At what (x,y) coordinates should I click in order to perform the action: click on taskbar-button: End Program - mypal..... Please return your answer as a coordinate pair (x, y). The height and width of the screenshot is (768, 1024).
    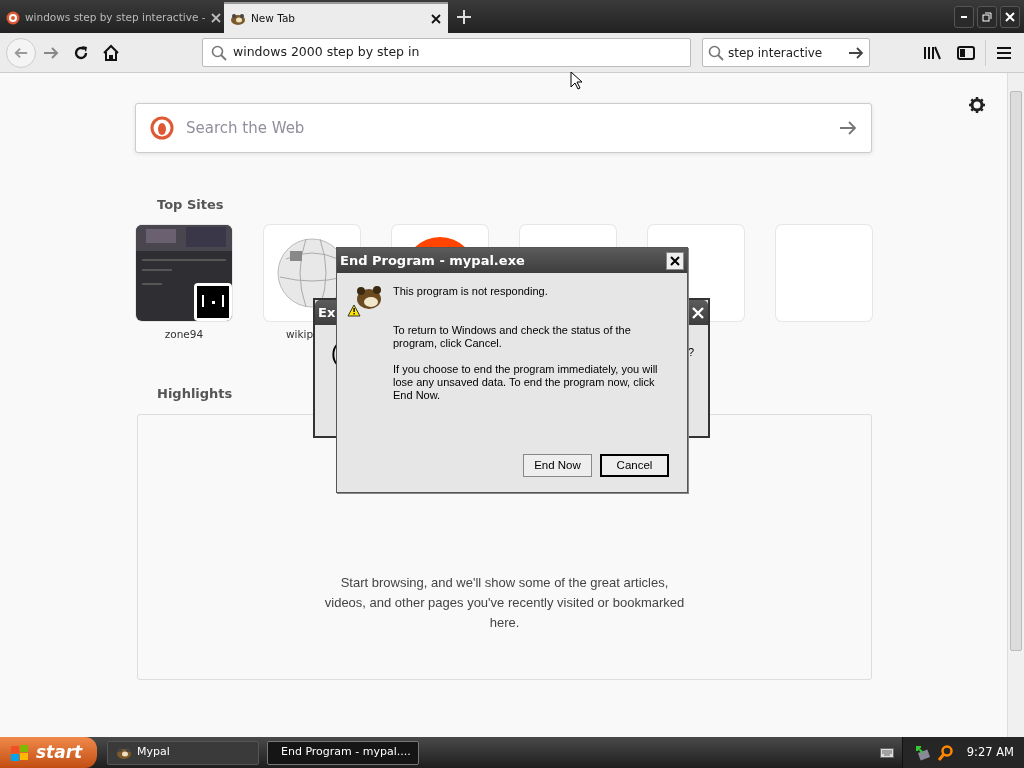
    Looking at the image, I should click on (343, 752).